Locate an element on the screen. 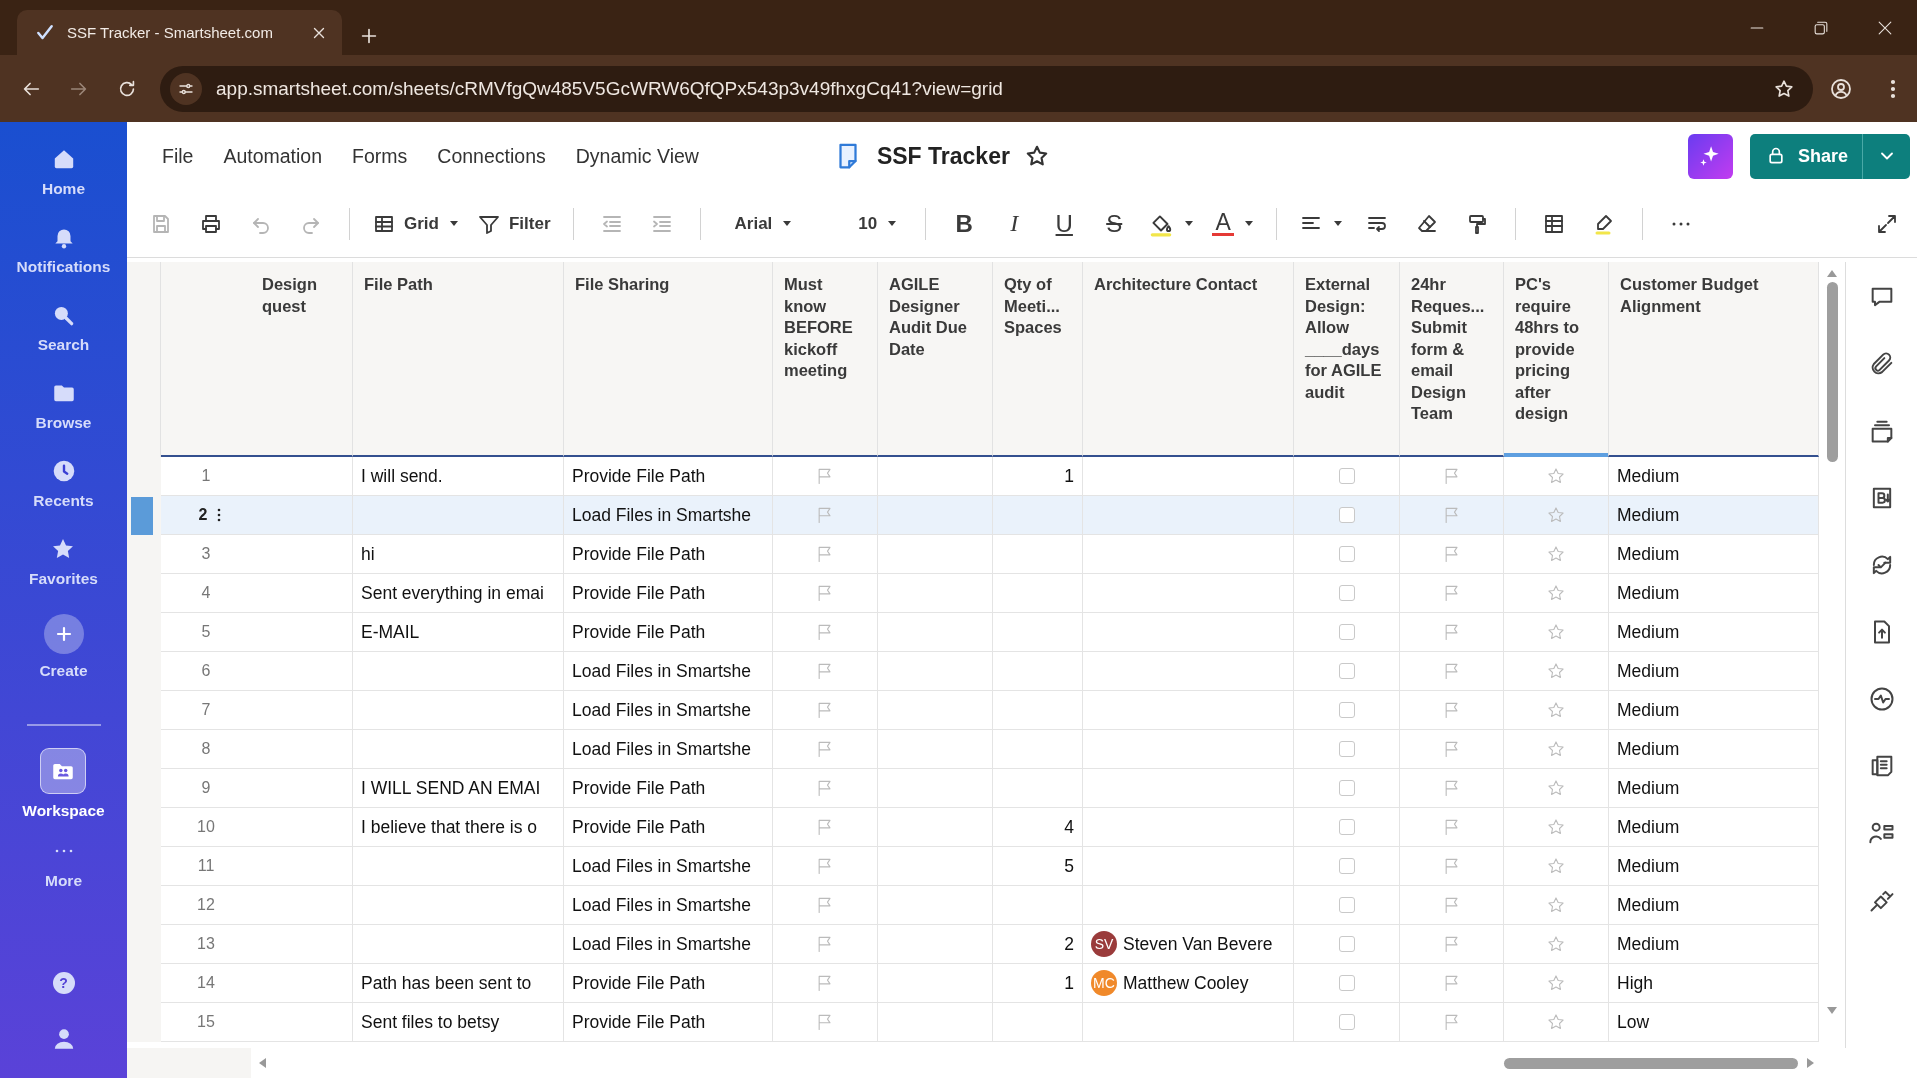 This screenshot has height=1078, width=1917. menu-item: Forms is located at coordinates (380, 156).